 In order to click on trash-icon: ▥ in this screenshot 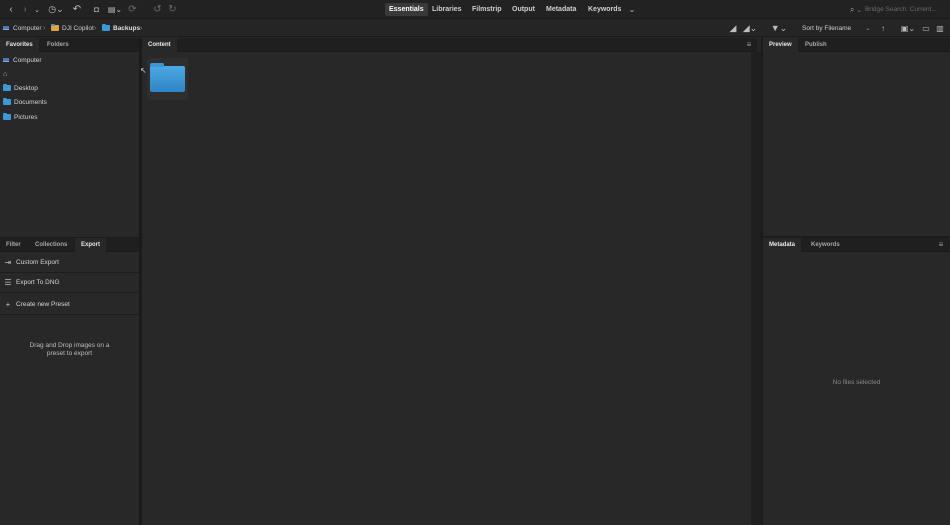, I will do `click(940, 28)`.